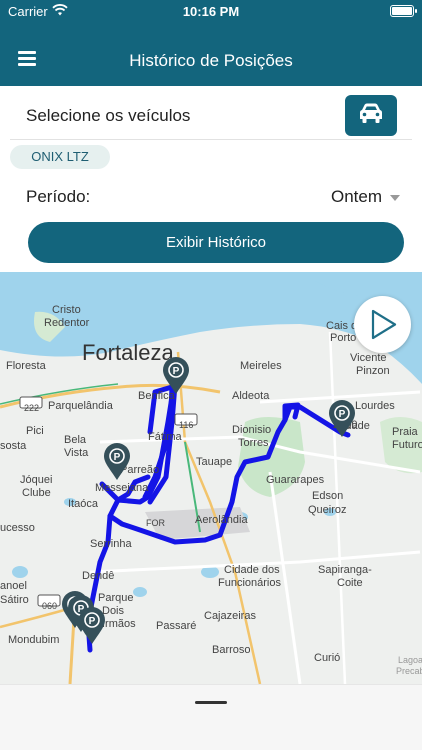 The width and height of the screenshot is (422, 750). Describe the element at coordinates (405, 432) in the screenshot. I see `map-place-label: Praia` at that location.